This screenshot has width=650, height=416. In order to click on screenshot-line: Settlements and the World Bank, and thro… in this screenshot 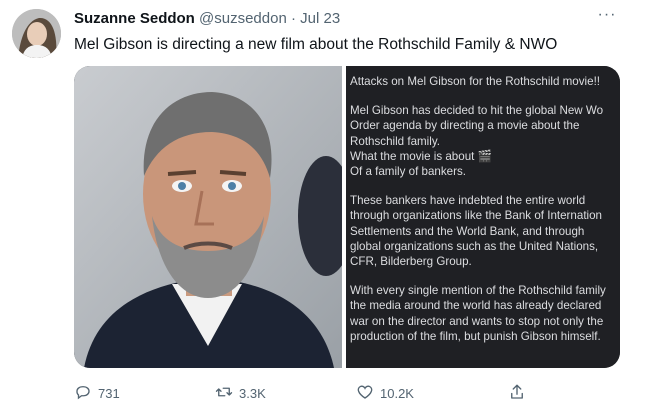, I will do `click(467, 231)`.